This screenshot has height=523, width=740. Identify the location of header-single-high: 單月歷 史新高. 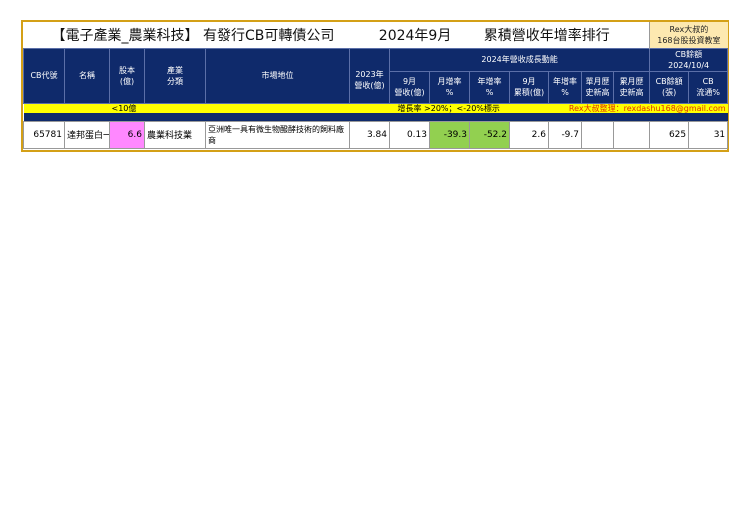
(597, 87).